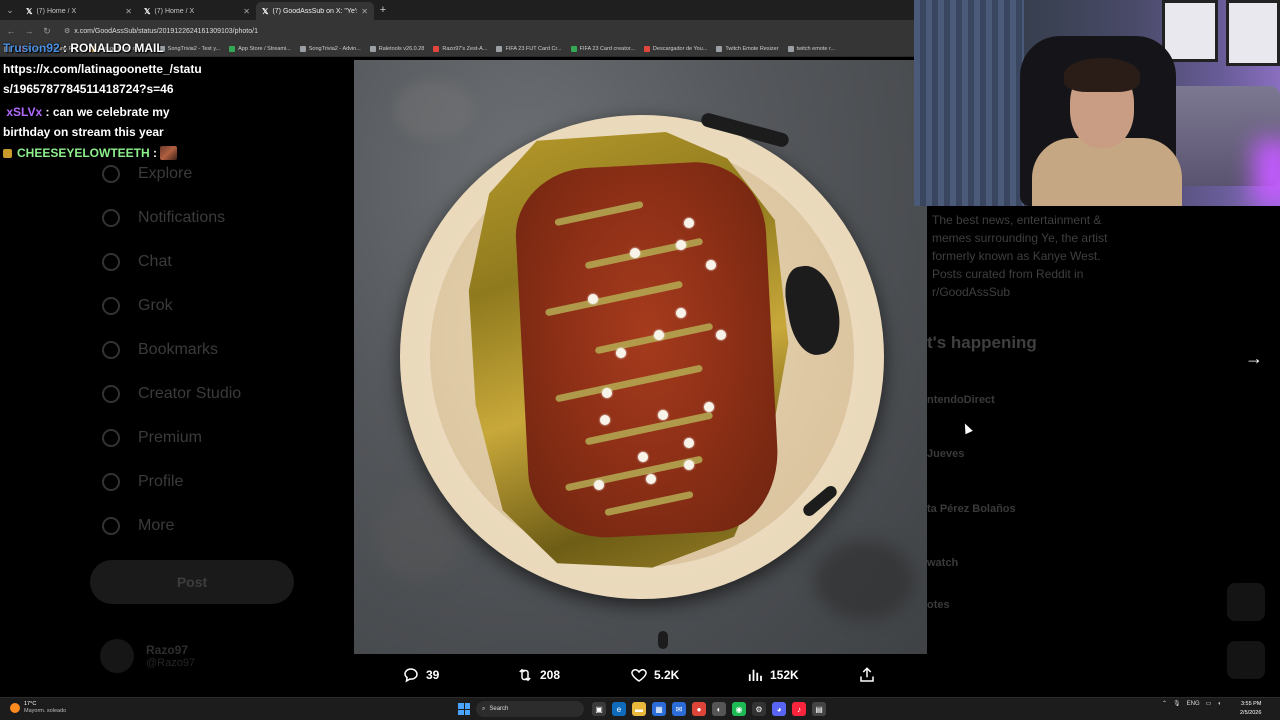  What do you see at coordinates (772, 675) in the screenshot?
I see `views-button: 152K` at bounding box center [772, 675].